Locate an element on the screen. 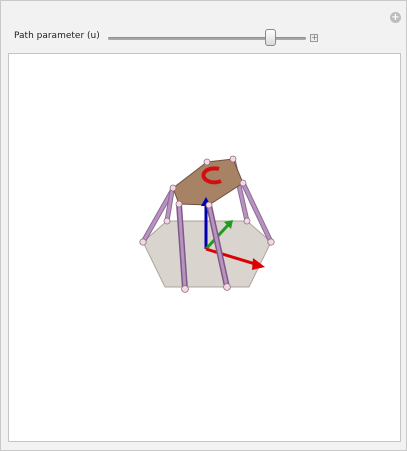  plus-square-icon: + is located at coordinates (314, 38).